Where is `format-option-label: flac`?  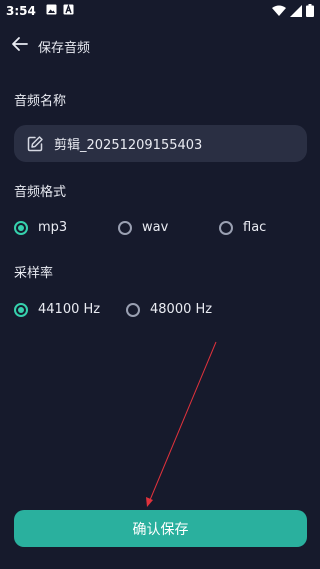 format-option-label: flac is located at coordinates (255, 227).